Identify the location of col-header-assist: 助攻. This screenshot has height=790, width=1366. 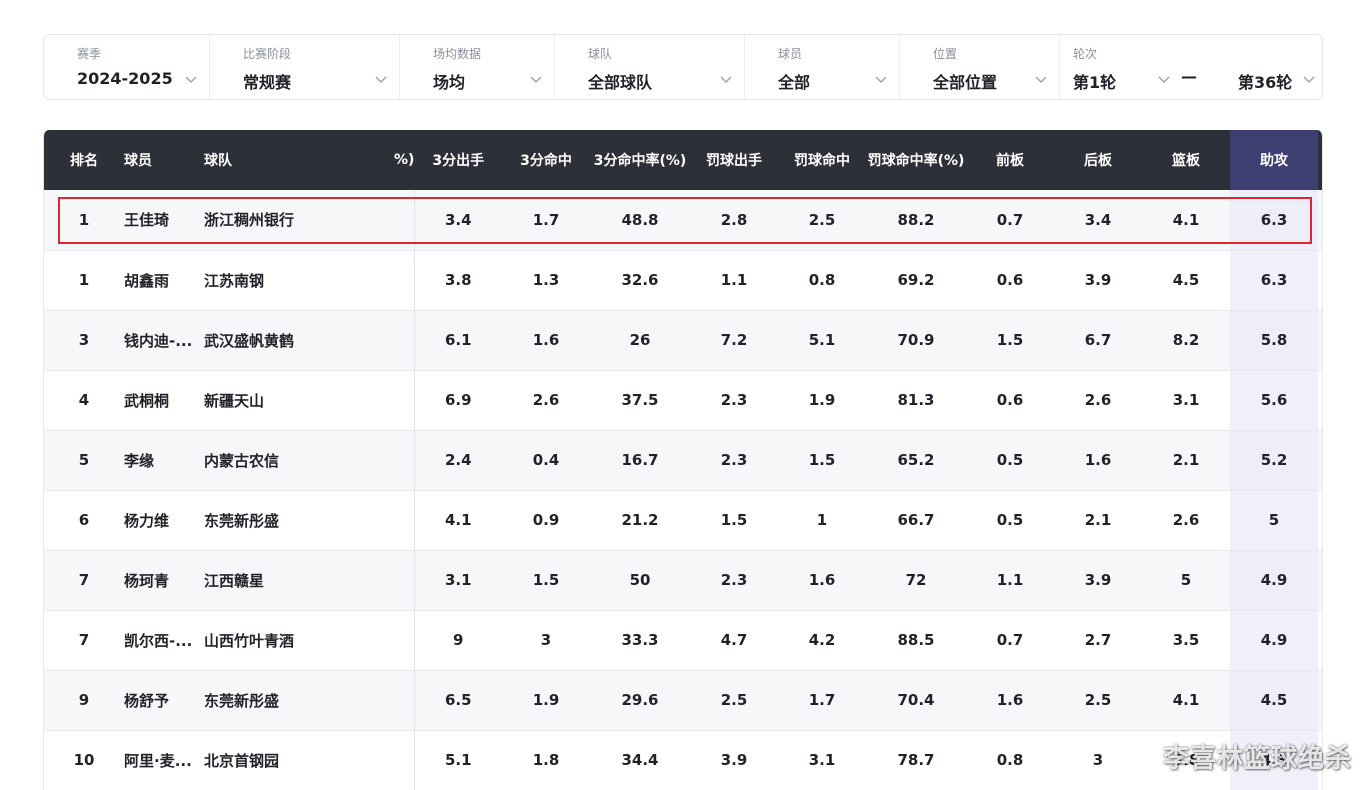
(1274, 160).